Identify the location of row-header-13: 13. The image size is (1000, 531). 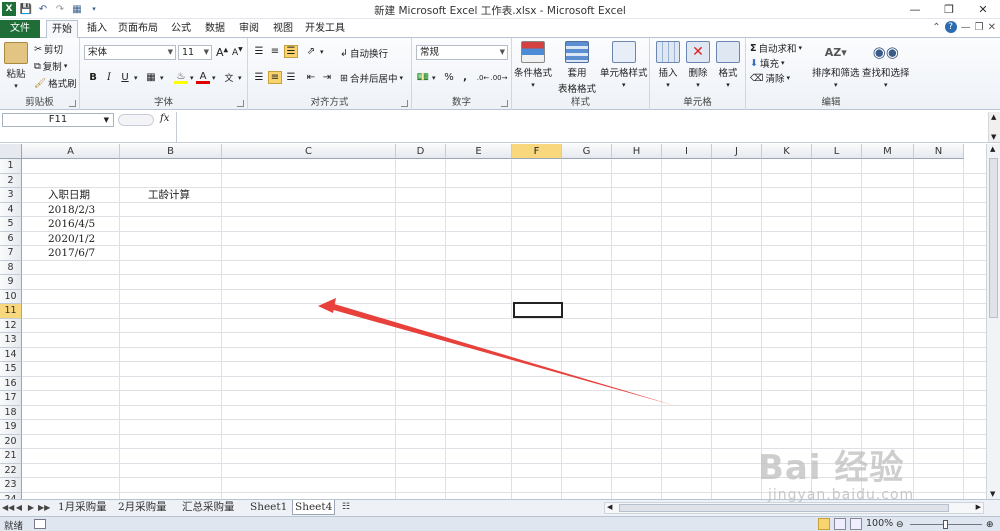
(11, 340).